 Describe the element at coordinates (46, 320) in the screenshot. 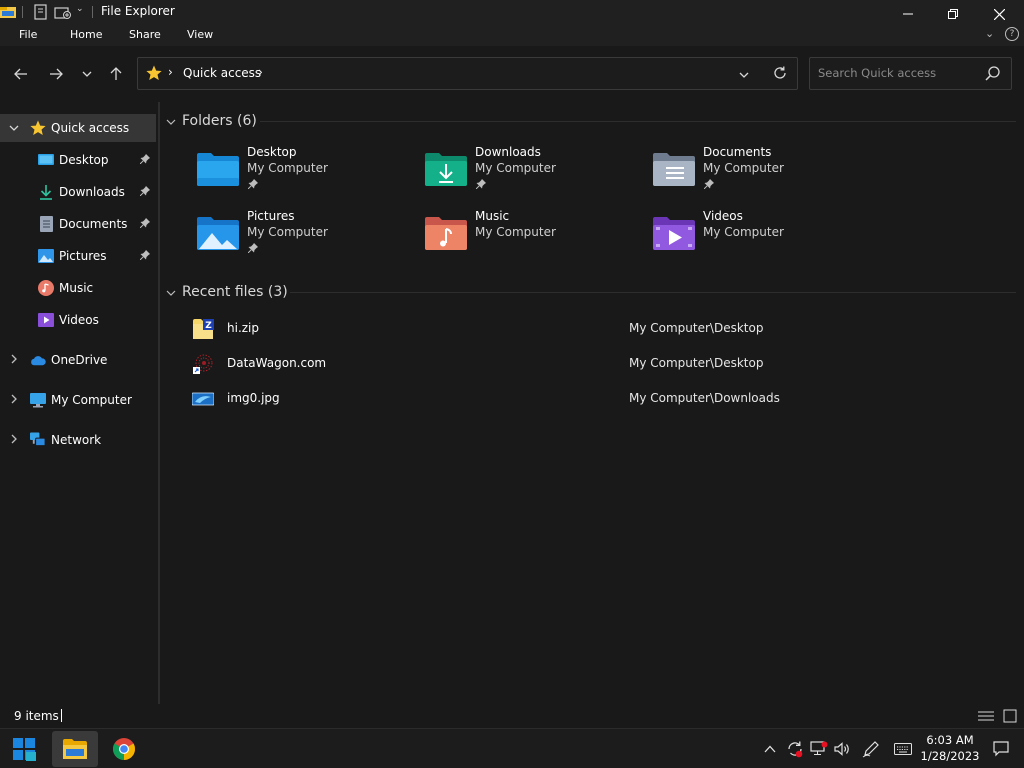

I see `videos-icon` at that location.